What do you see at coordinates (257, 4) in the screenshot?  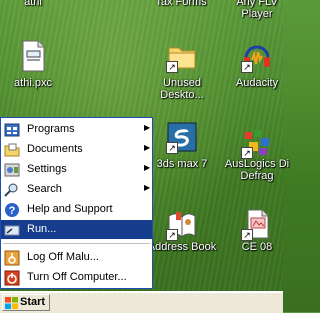 I see `desktop-icon-label-line1: Any FLV` at bounding box center [257, 4].